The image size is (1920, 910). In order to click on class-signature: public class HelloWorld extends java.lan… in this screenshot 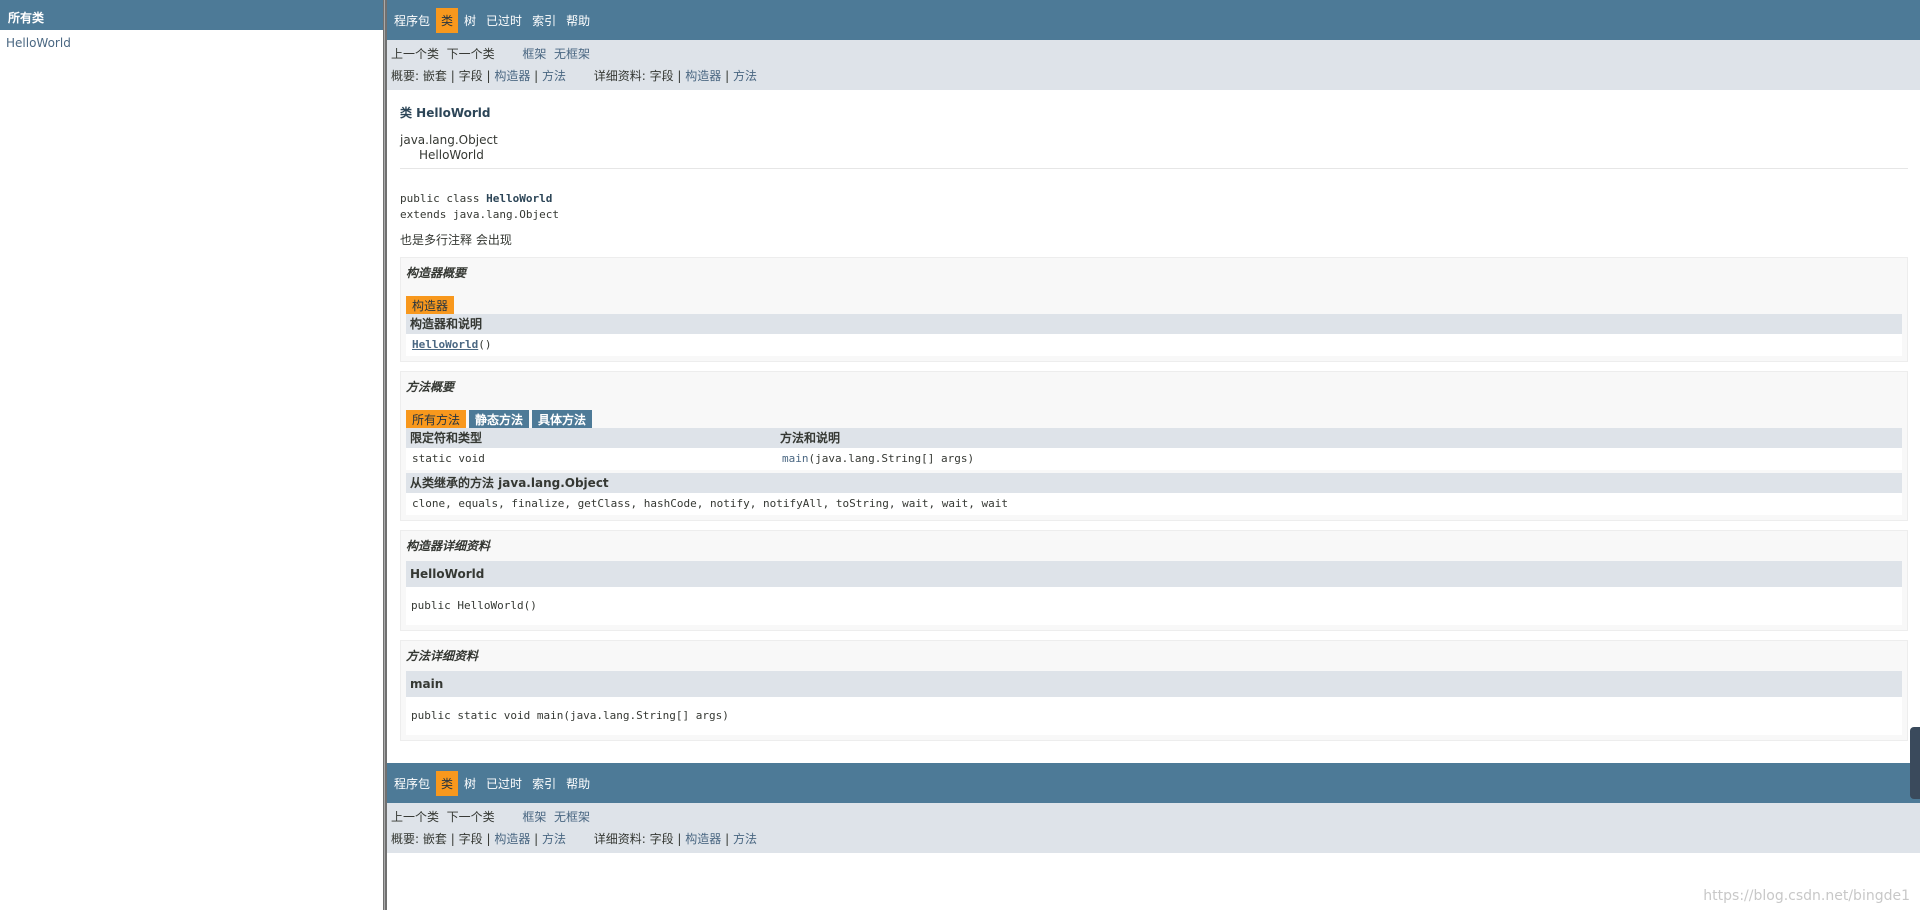, I will do `click(1154, 207)`.